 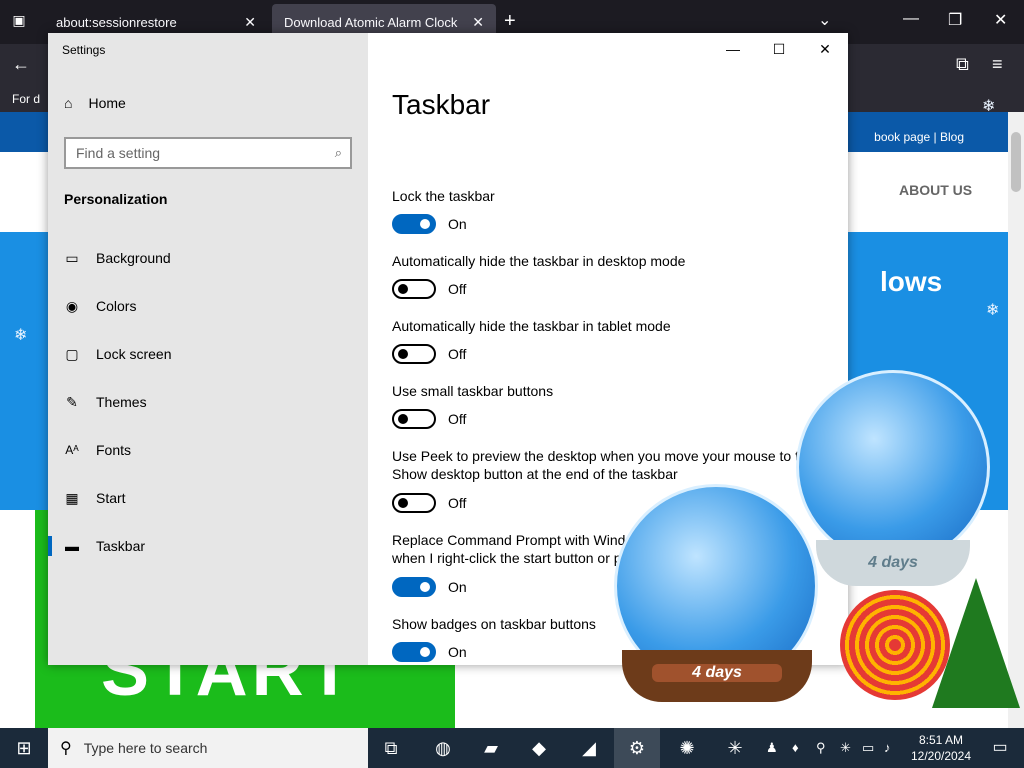 What do you see at coordinates (72, 354) in the screenshot?
I see `lock-screen-icon: ▢` at bounding box center [72, 354].